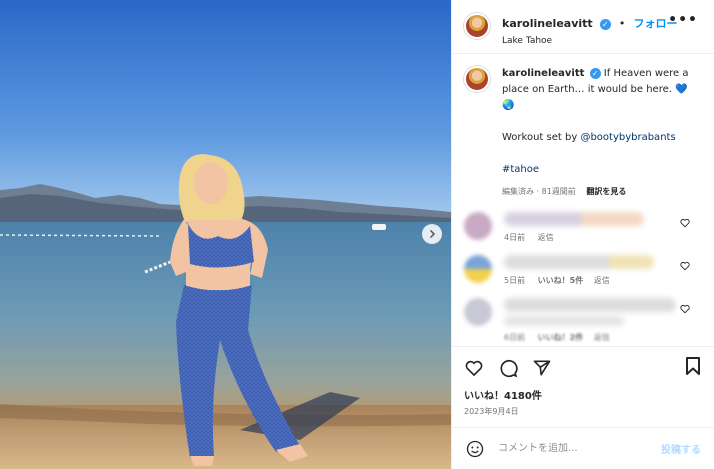 The image size is (714, 469). I want to click on comment-time: 4日前, so click(515, 237).